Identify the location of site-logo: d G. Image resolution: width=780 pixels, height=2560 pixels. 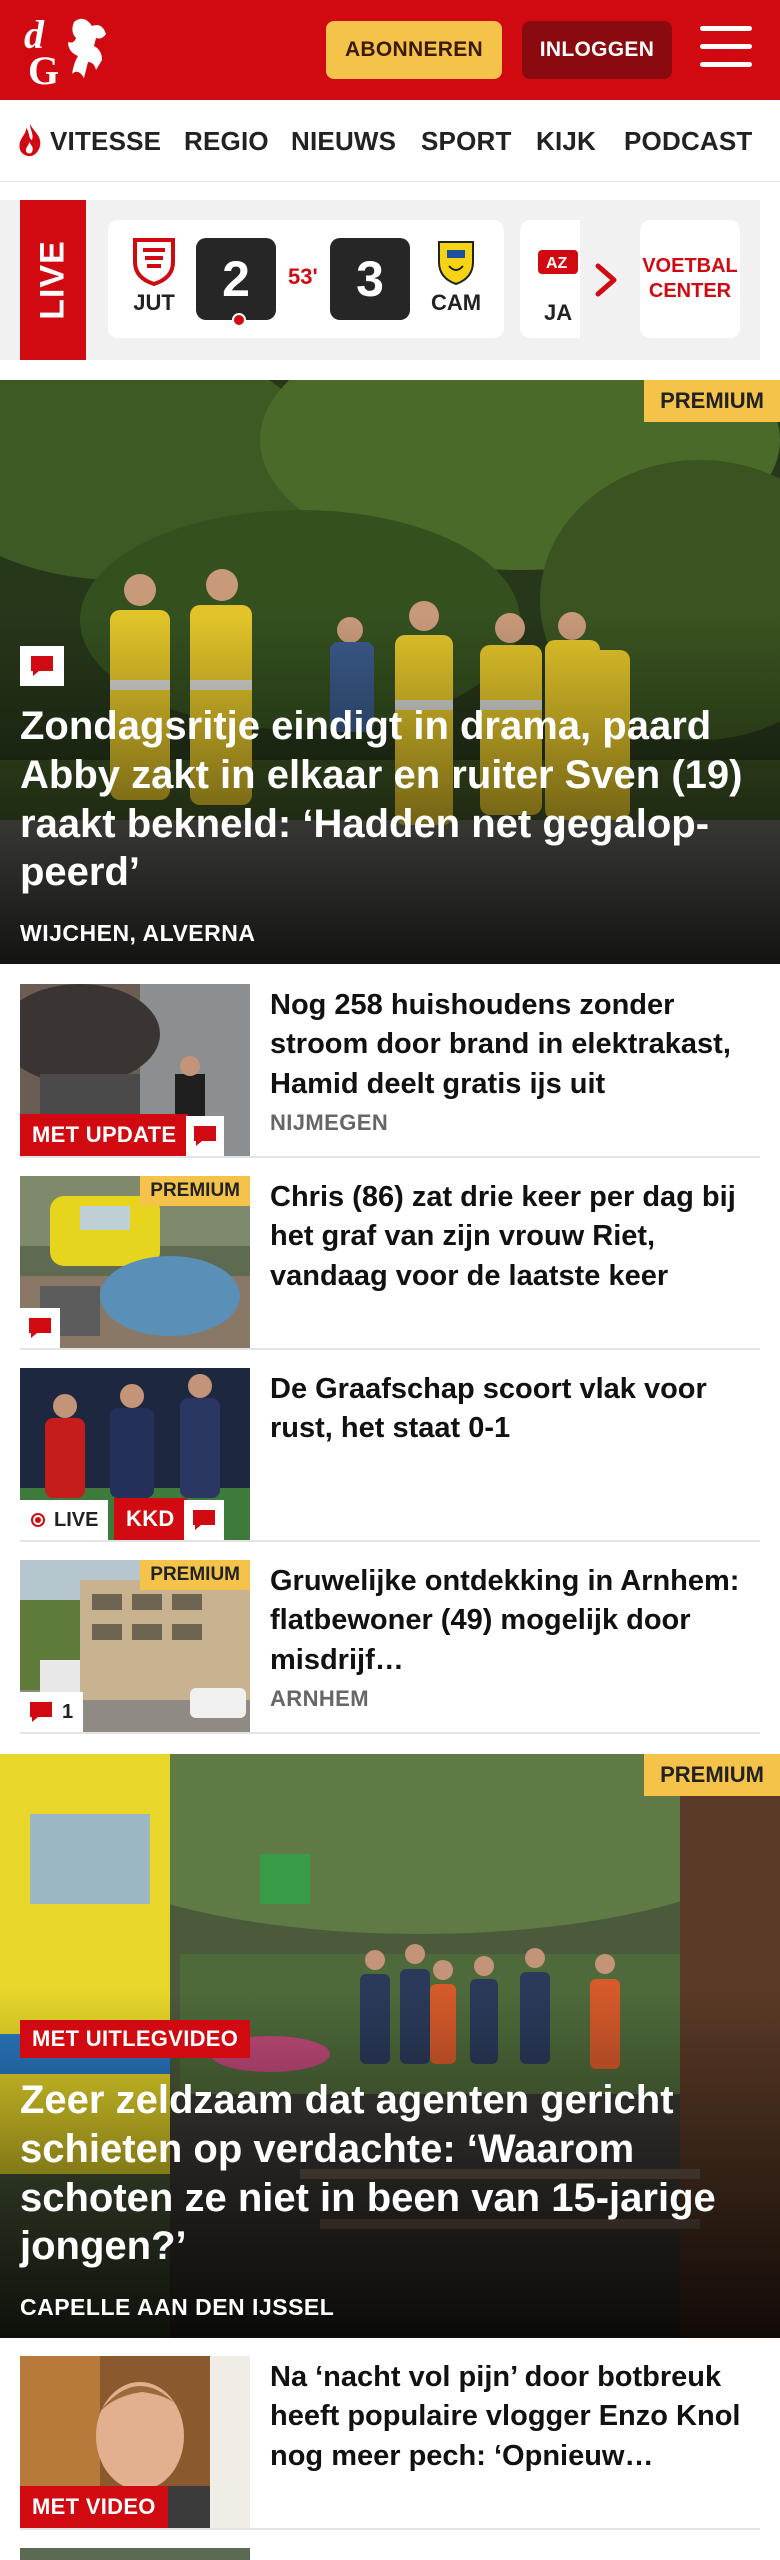
(70, 52).